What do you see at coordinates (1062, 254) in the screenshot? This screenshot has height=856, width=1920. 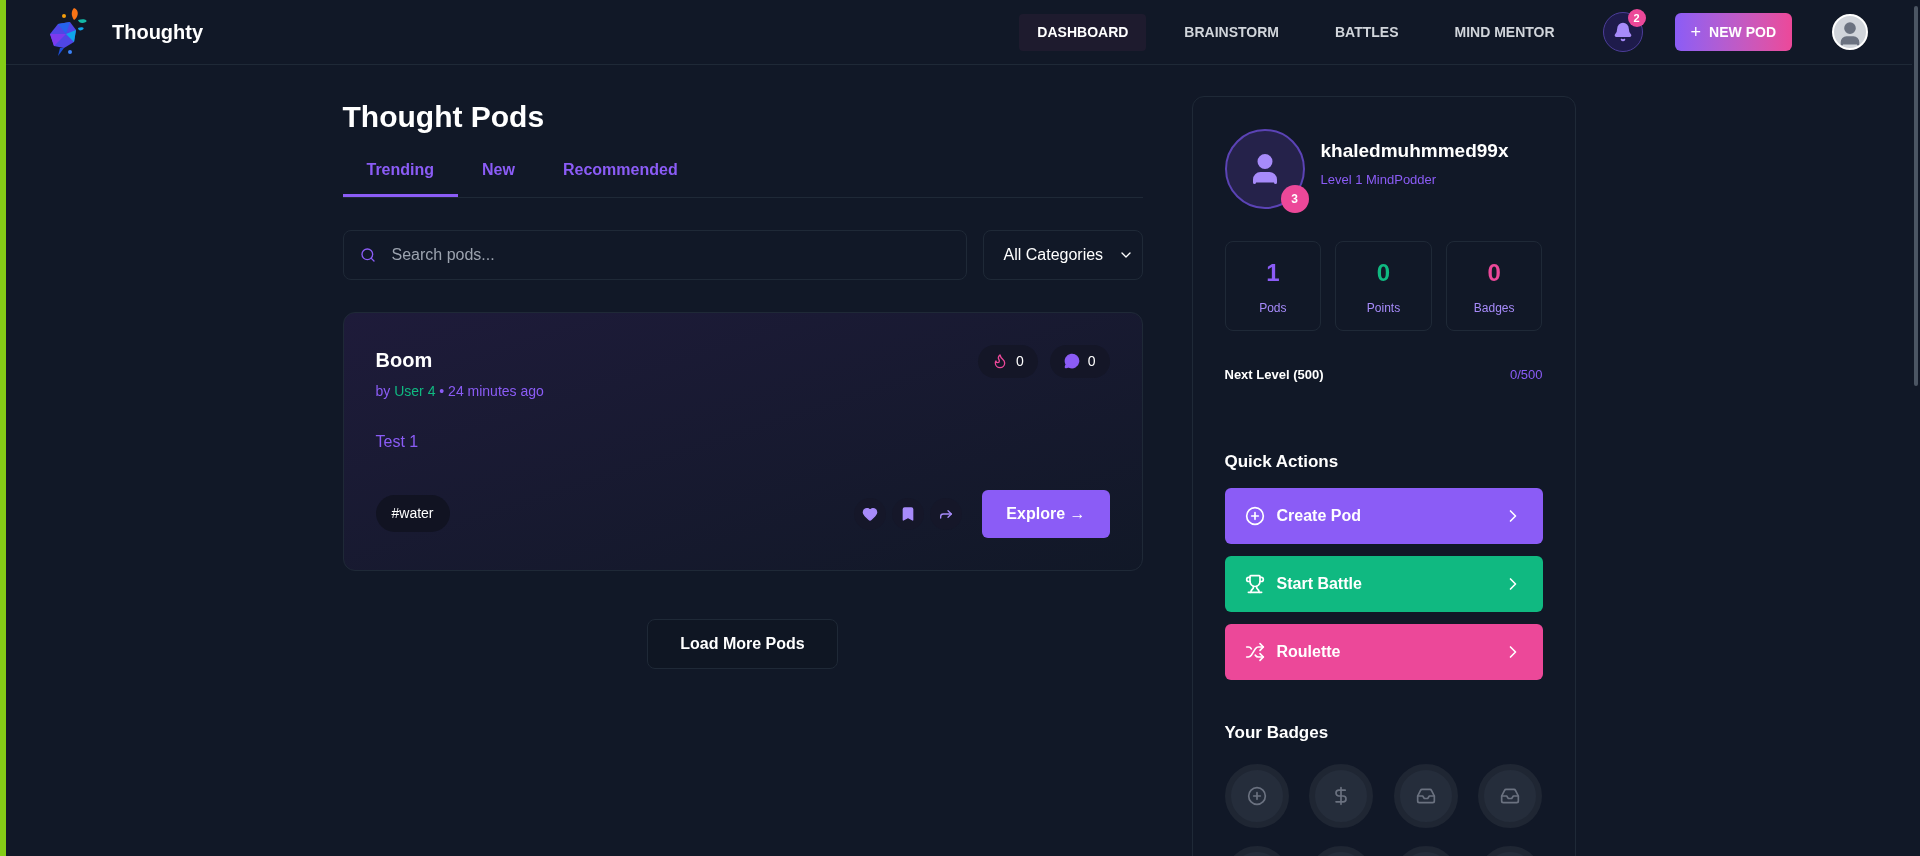 I see `category-dropdown: All Categories` at bounding box center [1062, 254].